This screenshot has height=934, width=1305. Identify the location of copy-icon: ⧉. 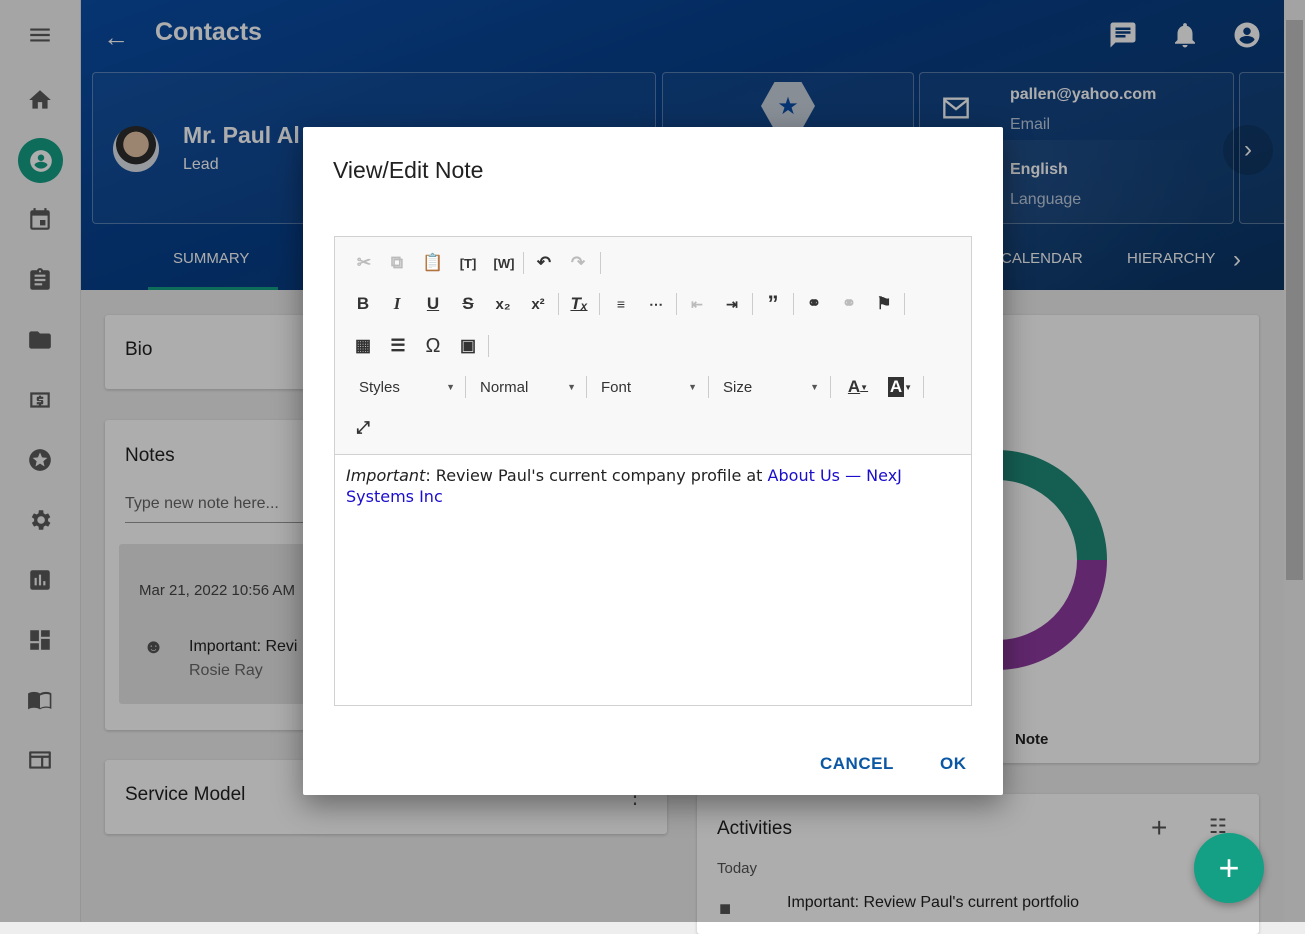
(397, 263).